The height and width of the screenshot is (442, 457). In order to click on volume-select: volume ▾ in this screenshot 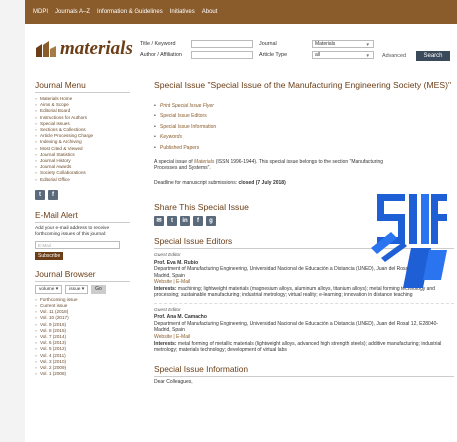, I will do `click(49, 289)`.